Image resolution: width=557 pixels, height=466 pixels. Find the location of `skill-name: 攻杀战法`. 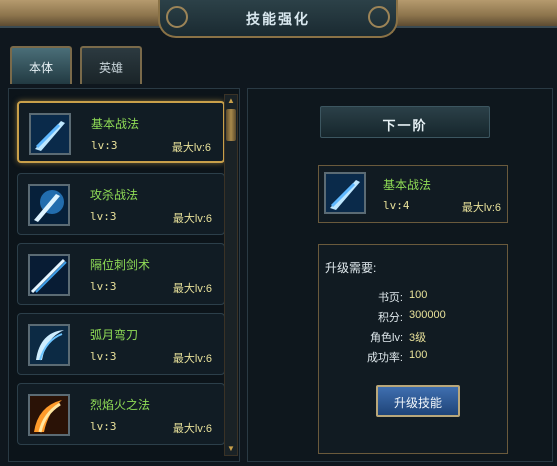

skill-name: 攻杀战法 is located at coordinates (114, 195).